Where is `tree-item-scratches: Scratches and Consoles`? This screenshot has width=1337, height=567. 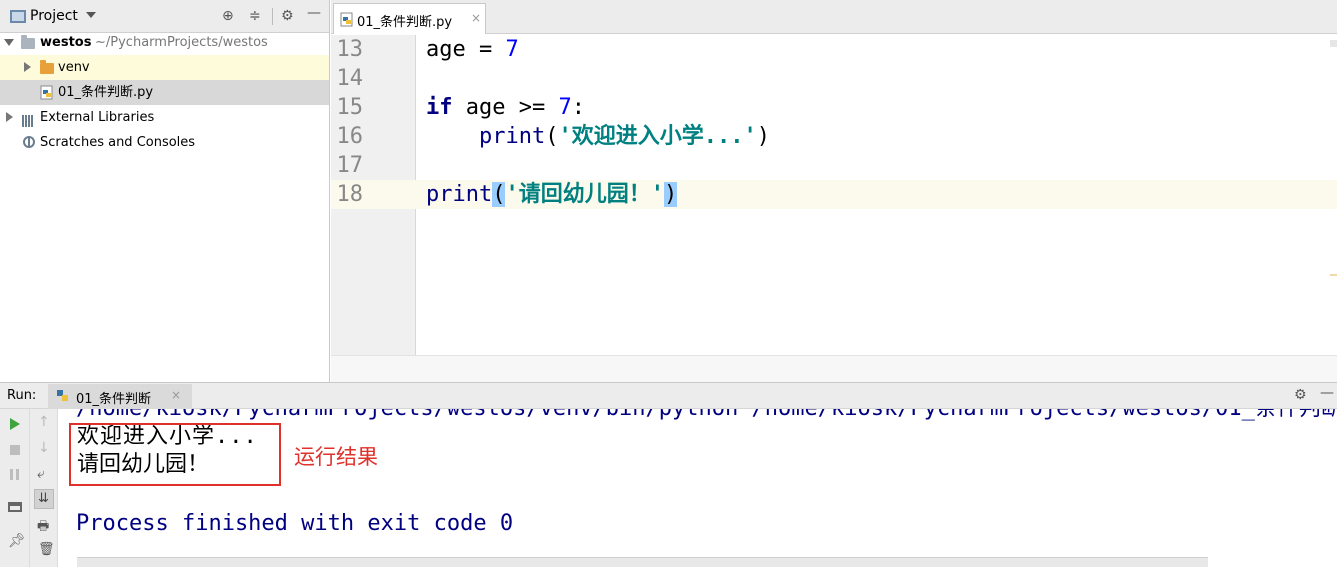
tree-item-scratches: Scratches and Consoles is located at coordinates (164, 142).